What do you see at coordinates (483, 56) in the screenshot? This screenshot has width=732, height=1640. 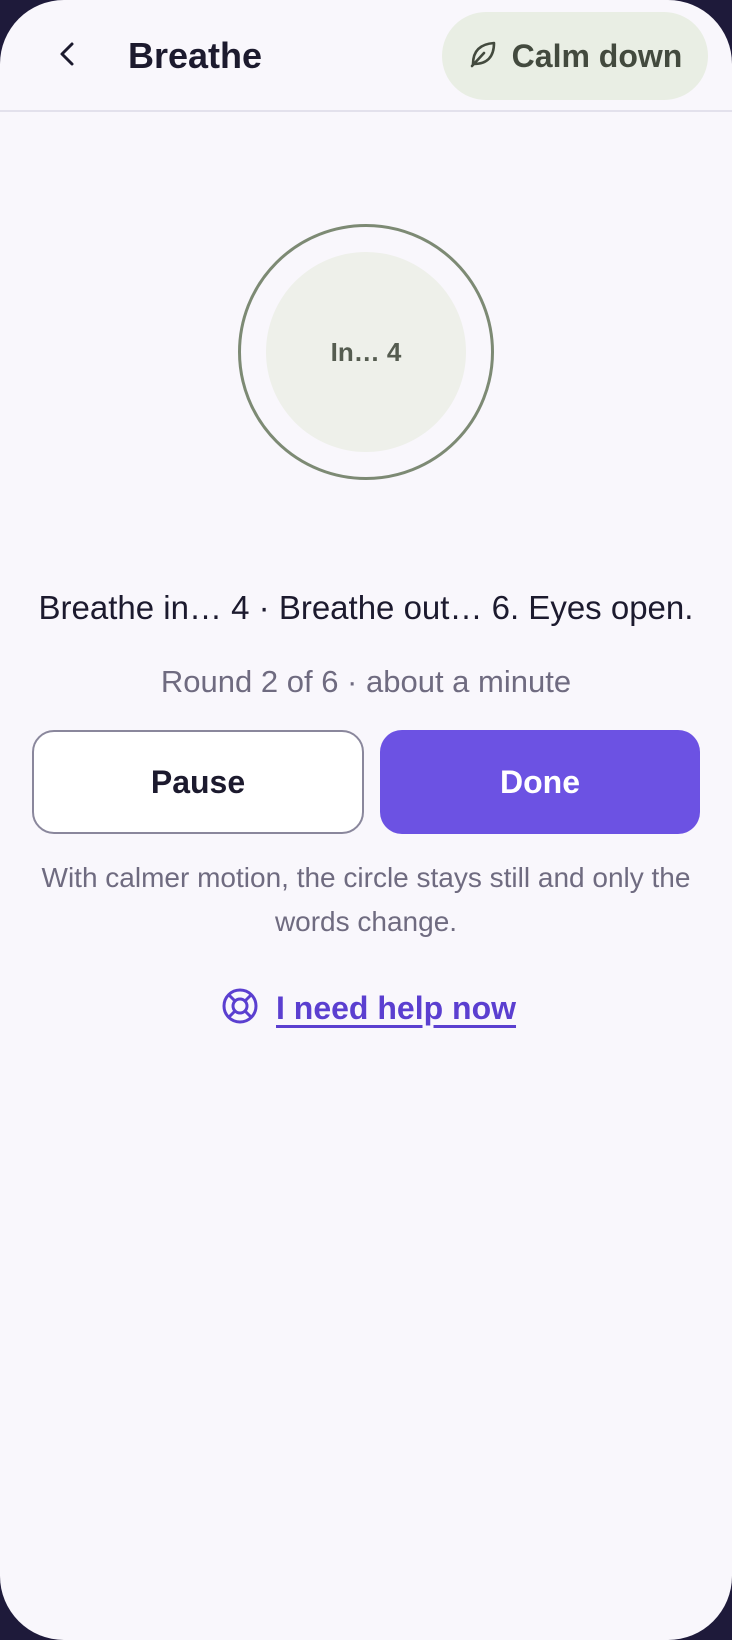 I see `leaf-icon` at bounding box center [483, 56].